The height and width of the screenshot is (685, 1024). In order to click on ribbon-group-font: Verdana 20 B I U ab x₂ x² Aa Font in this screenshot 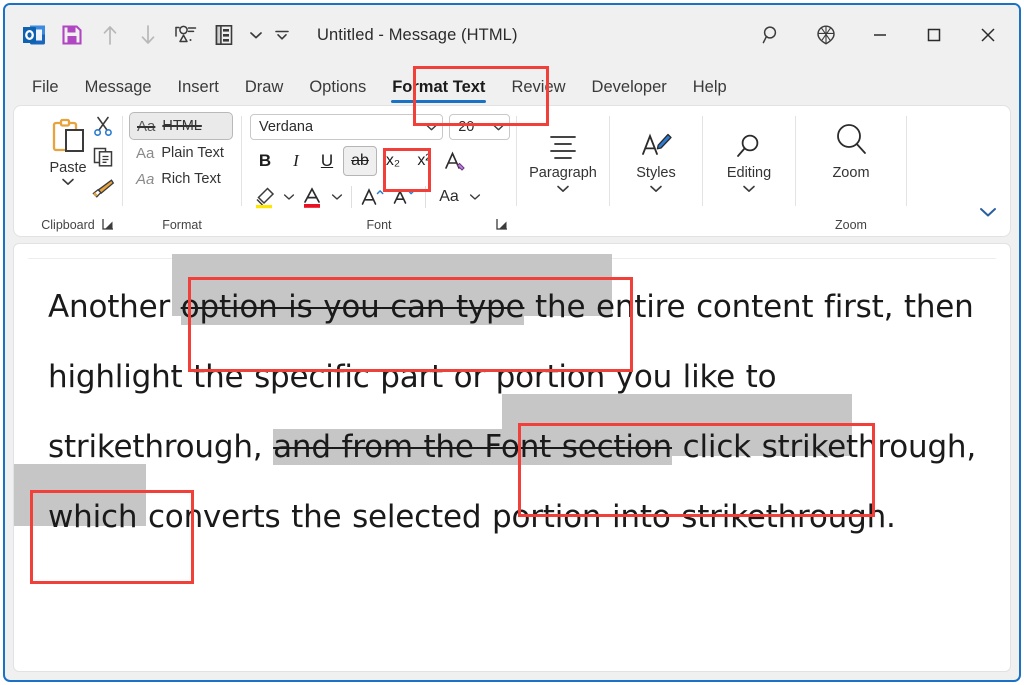, I will do `click(379, 171)`.